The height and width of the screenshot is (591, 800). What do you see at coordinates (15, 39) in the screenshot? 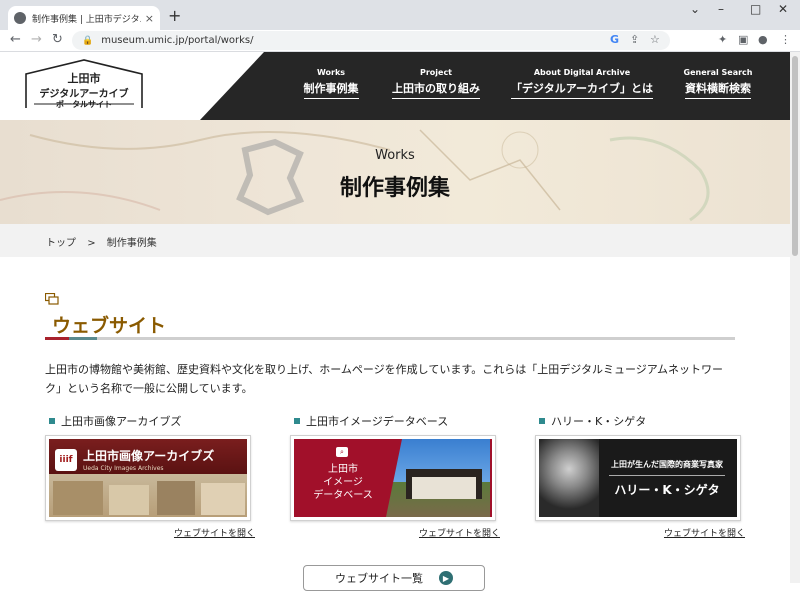
I see `back-button: ←` at bounding box center [15, 39].